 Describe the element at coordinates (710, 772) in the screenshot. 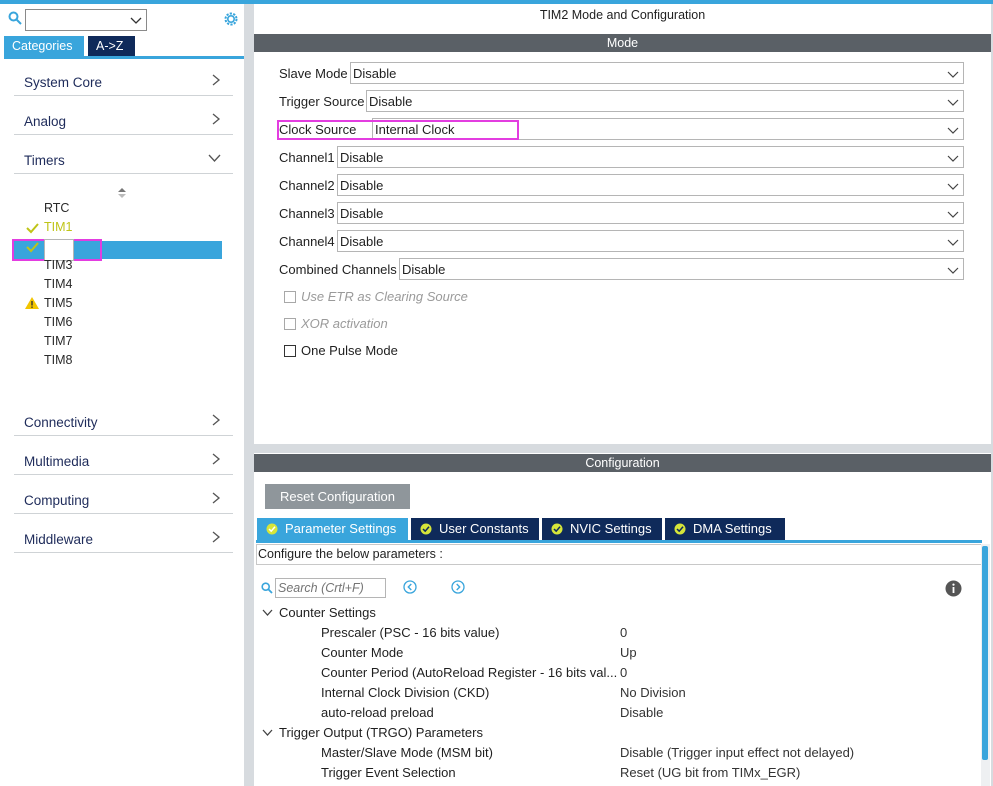

I see `param-value: Reset (UG bit from TIMx_EGR)` at that location.